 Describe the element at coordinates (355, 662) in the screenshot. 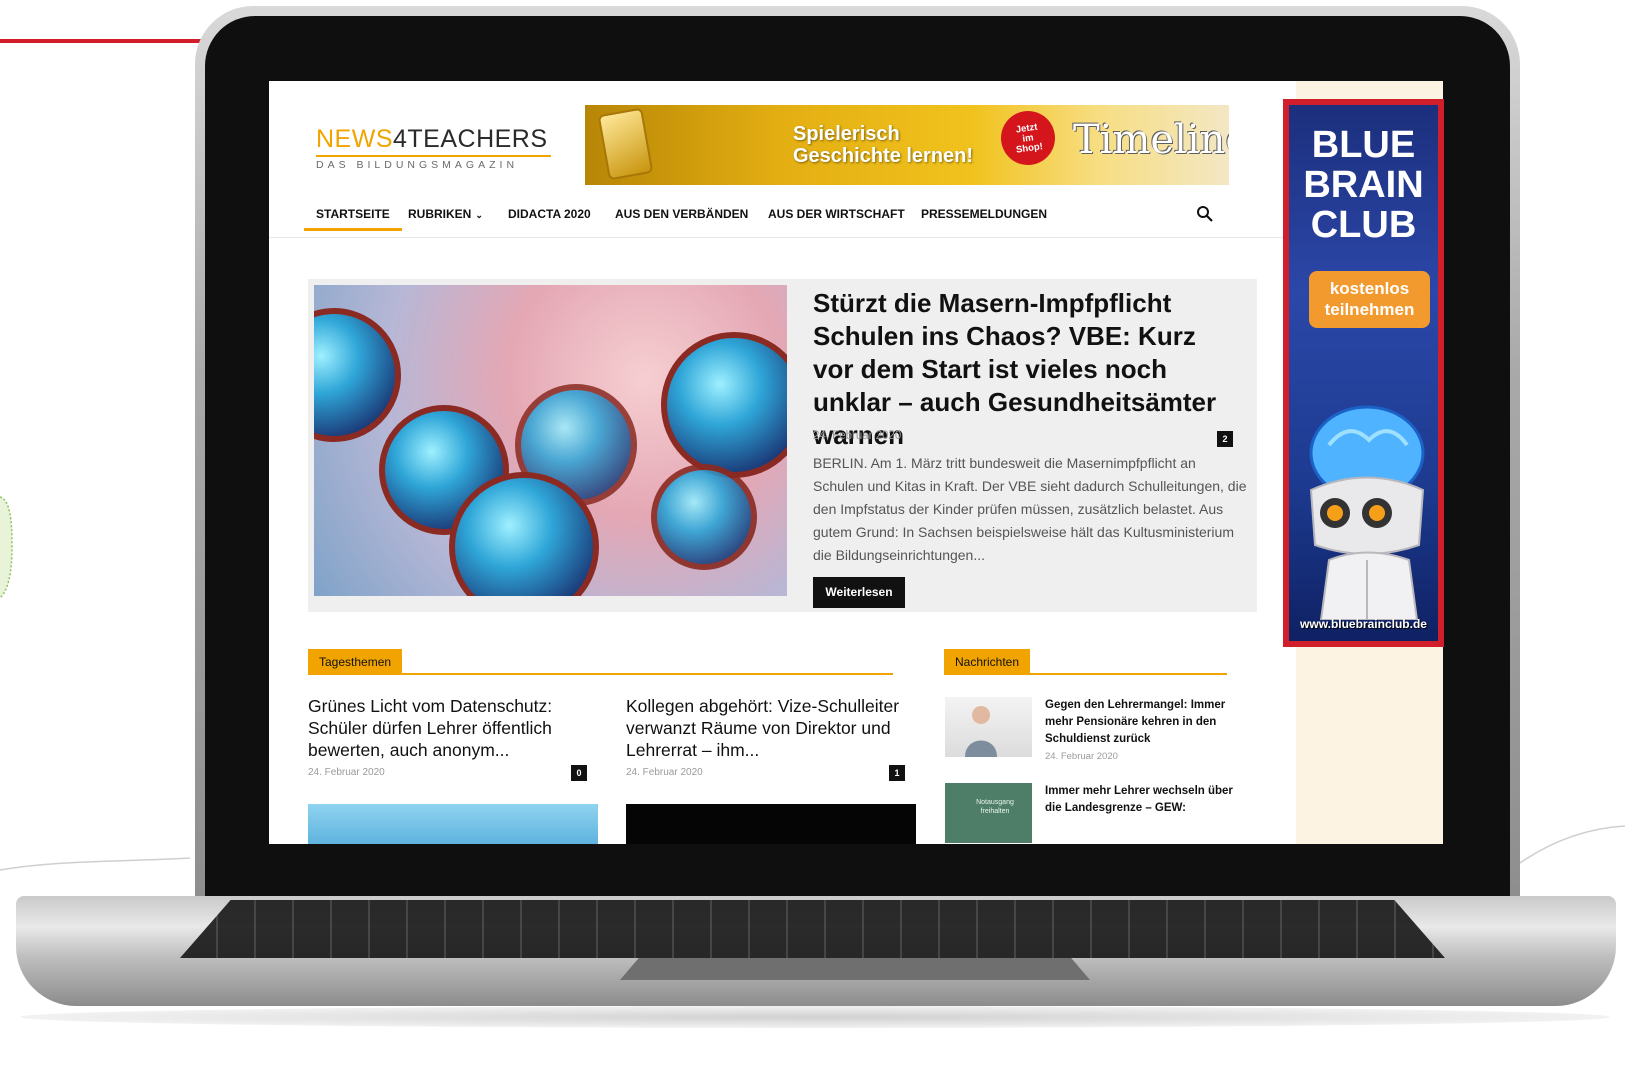

I see `section-label-tagesthemen: Tagesthemen` at that location.